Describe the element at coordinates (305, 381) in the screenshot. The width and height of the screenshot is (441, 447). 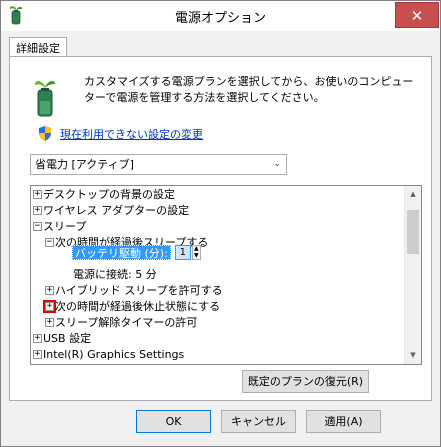
I see `restore-default-plan-button: 既定のプランの復元(R)` at that location.